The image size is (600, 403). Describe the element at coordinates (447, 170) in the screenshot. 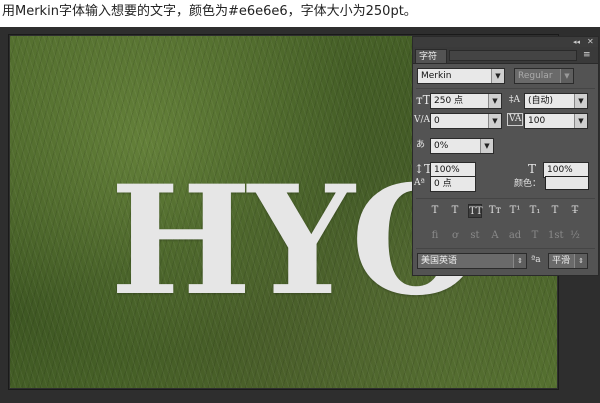

I see `vertical-scale-value: 100%` at that location.